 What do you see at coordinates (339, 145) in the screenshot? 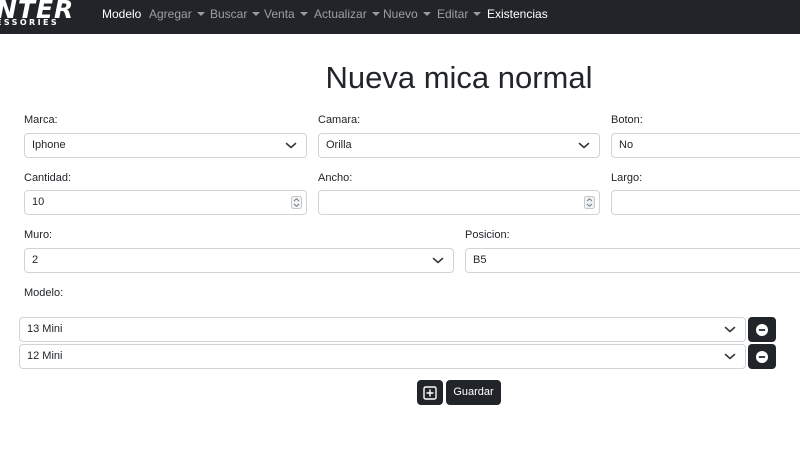
I see `camara-select-value: Orilla` at bounding box center [339, 145].